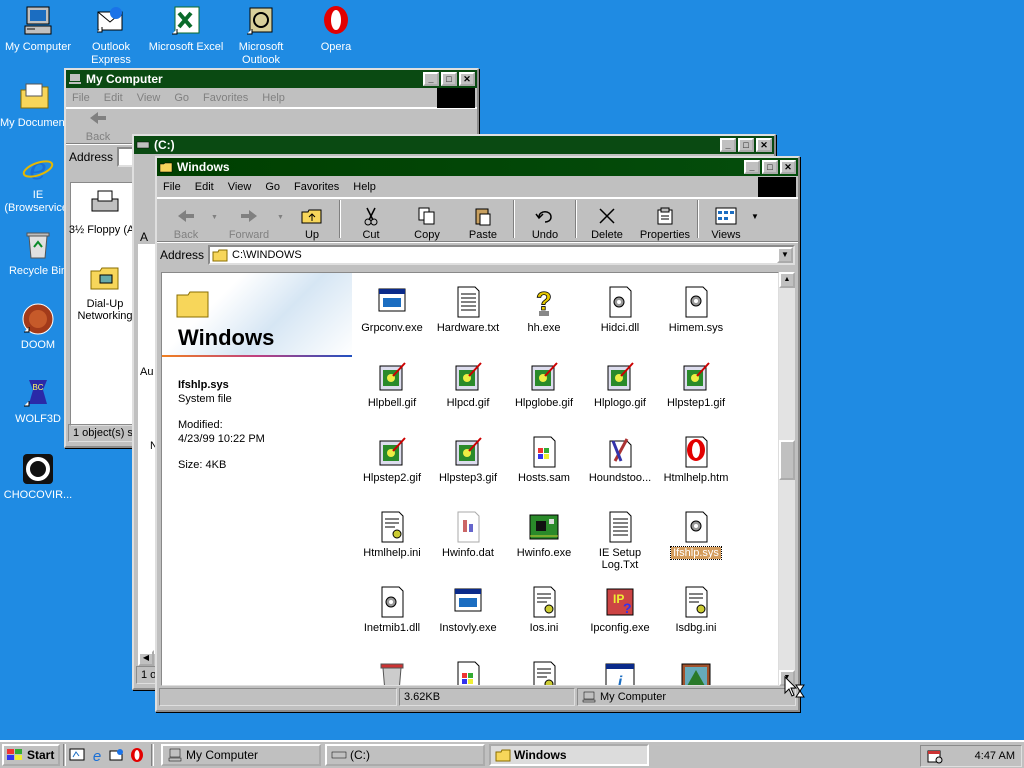 The height and width of the screenshot is (768, 1024). I want to click on file-item: Hlpcd.gif, so click(468, 384).